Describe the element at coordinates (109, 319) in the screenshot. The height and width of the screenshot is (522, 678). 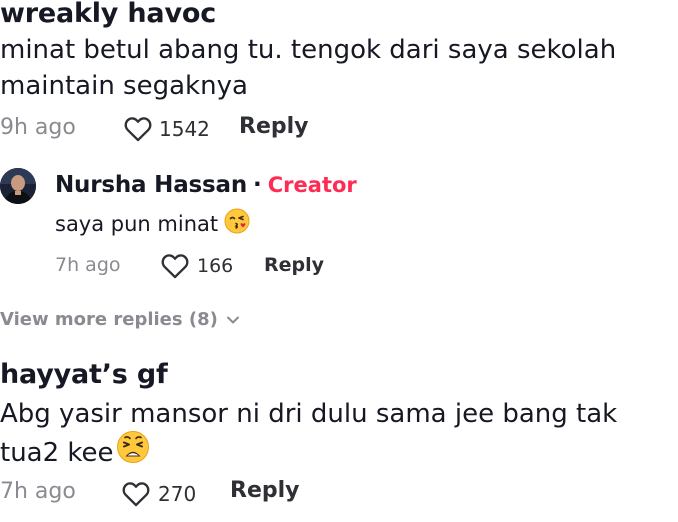
I see `view-more-label: View more replies (8)` at that location.